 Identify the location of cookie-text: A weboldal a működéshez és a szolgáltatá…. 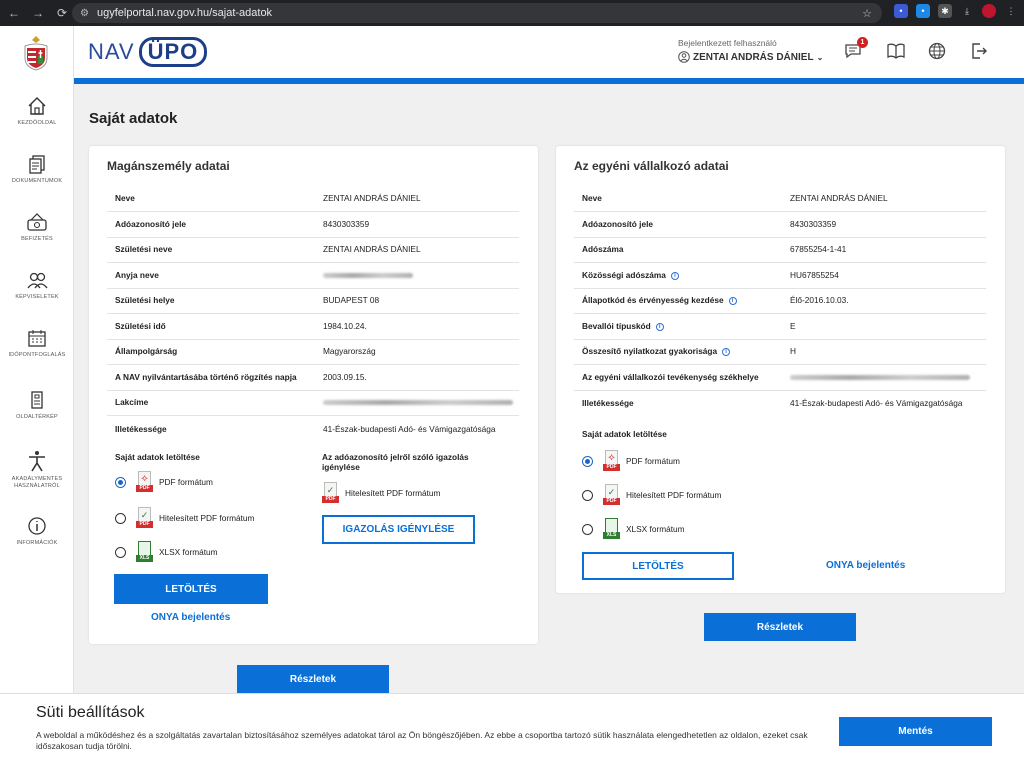
(422, 740).